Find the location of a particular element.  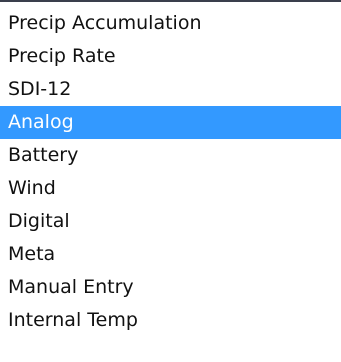

list-item-battery: Battery is located at coordinates (170, 155).